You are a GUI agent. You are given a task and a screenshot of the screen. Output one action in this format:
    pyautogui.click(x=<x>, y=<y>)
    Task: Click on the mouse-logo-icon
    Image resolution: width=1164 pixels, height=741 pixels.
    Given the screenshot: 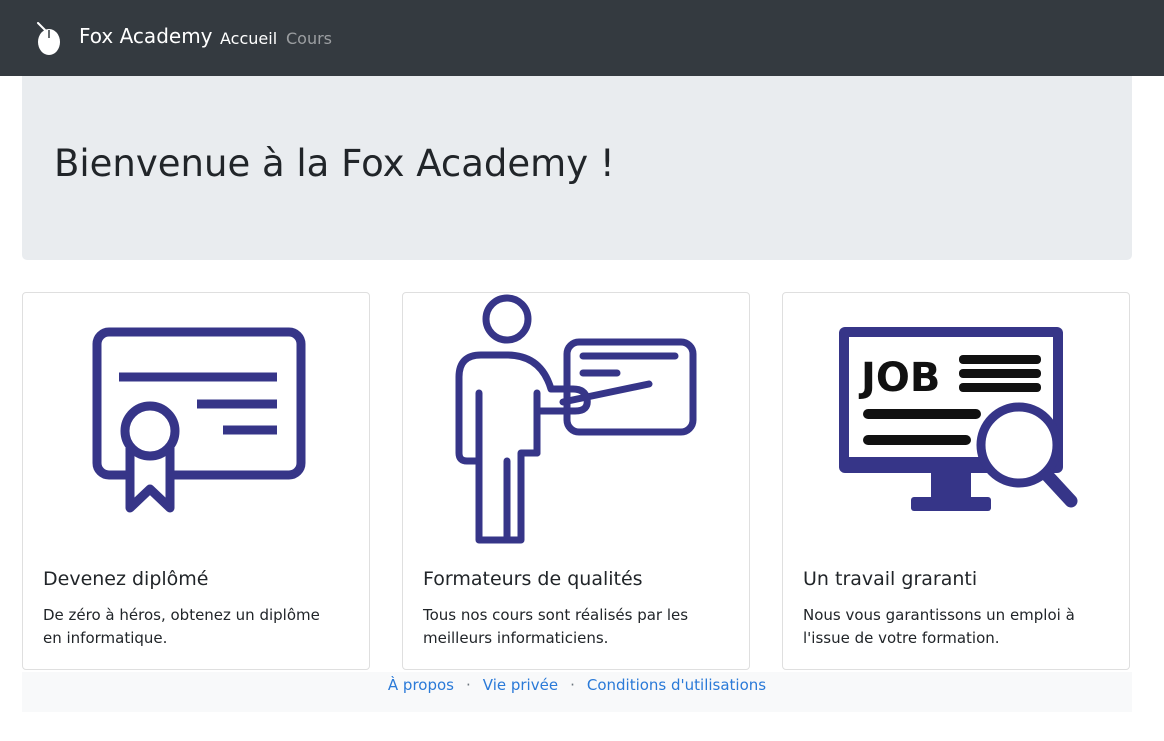 What is the action you would take?
    pyautogui.click(x=49, y=39)
    